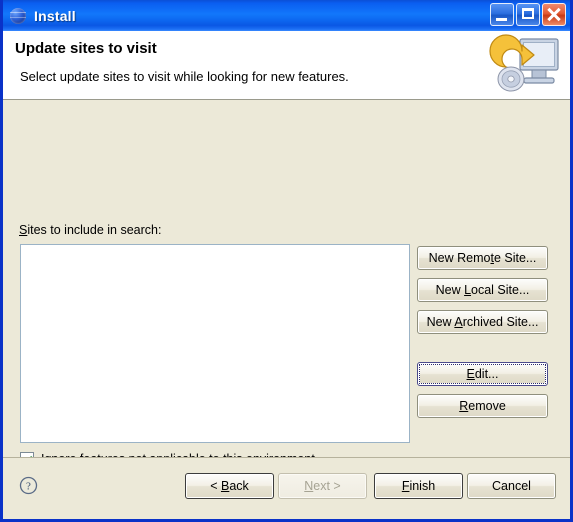  What do you see at coordinates (18, 15) in the screenshot?
I see `eclipse-sphere-icon` at bounding box center [18, 15].